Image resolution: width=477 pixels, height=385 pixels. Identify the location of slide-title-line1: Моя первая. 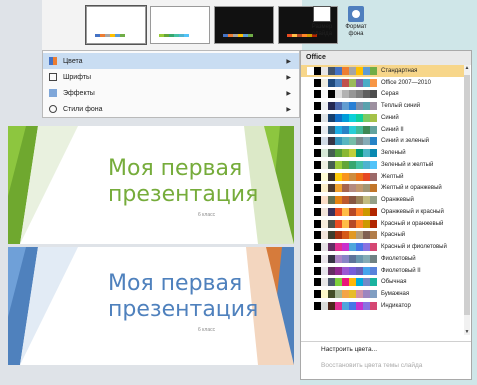
(175, 168).